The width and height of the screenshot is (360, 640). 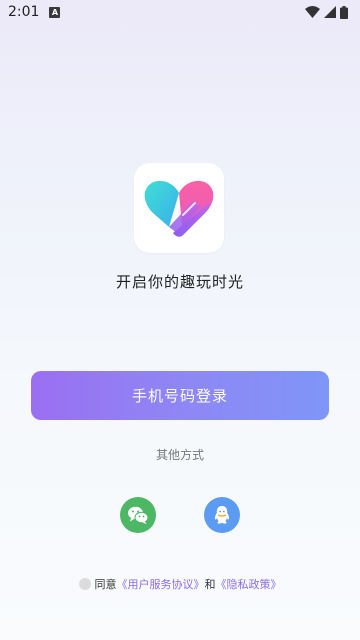 I want to click on status-bar: 2:01 A, so click(x=180, y=12).